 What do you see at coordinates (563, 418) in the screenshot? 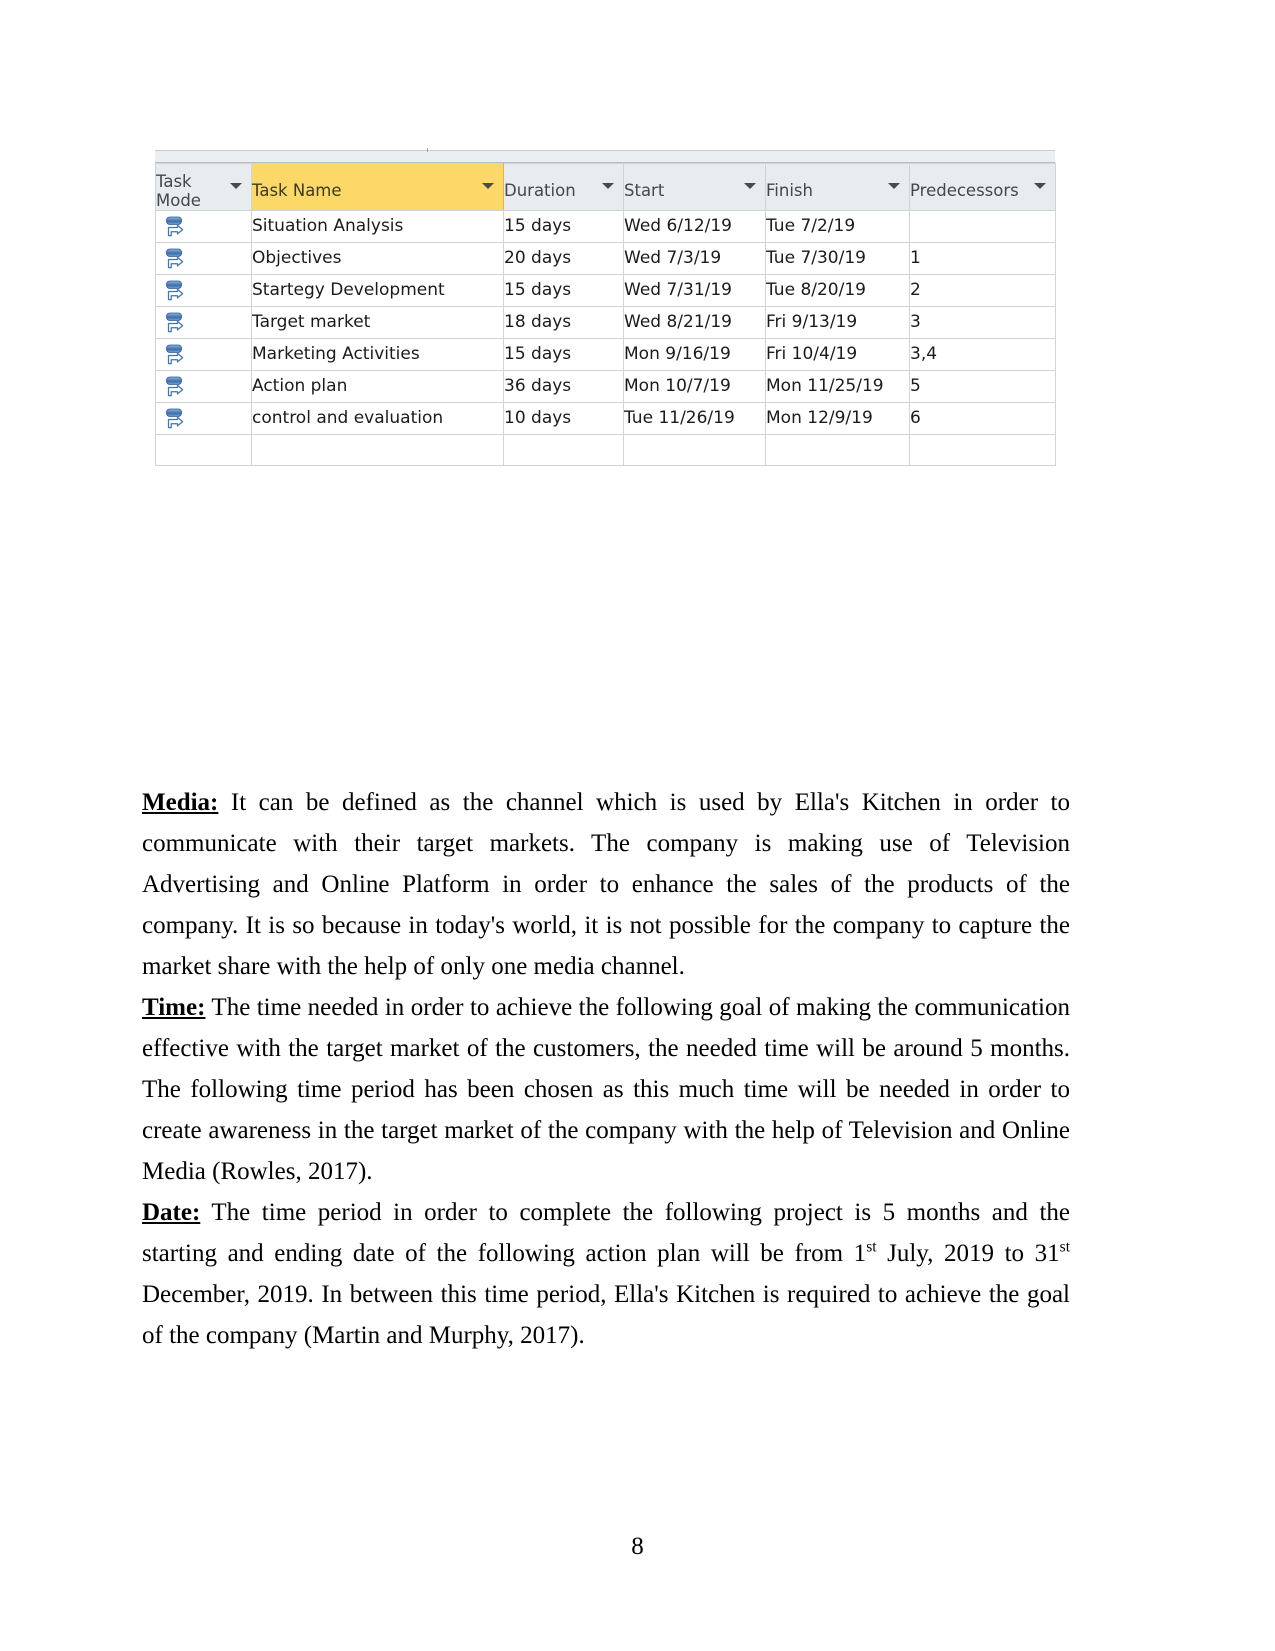
I see `cell-duration: 10 days` at bounding box center [563, 418].